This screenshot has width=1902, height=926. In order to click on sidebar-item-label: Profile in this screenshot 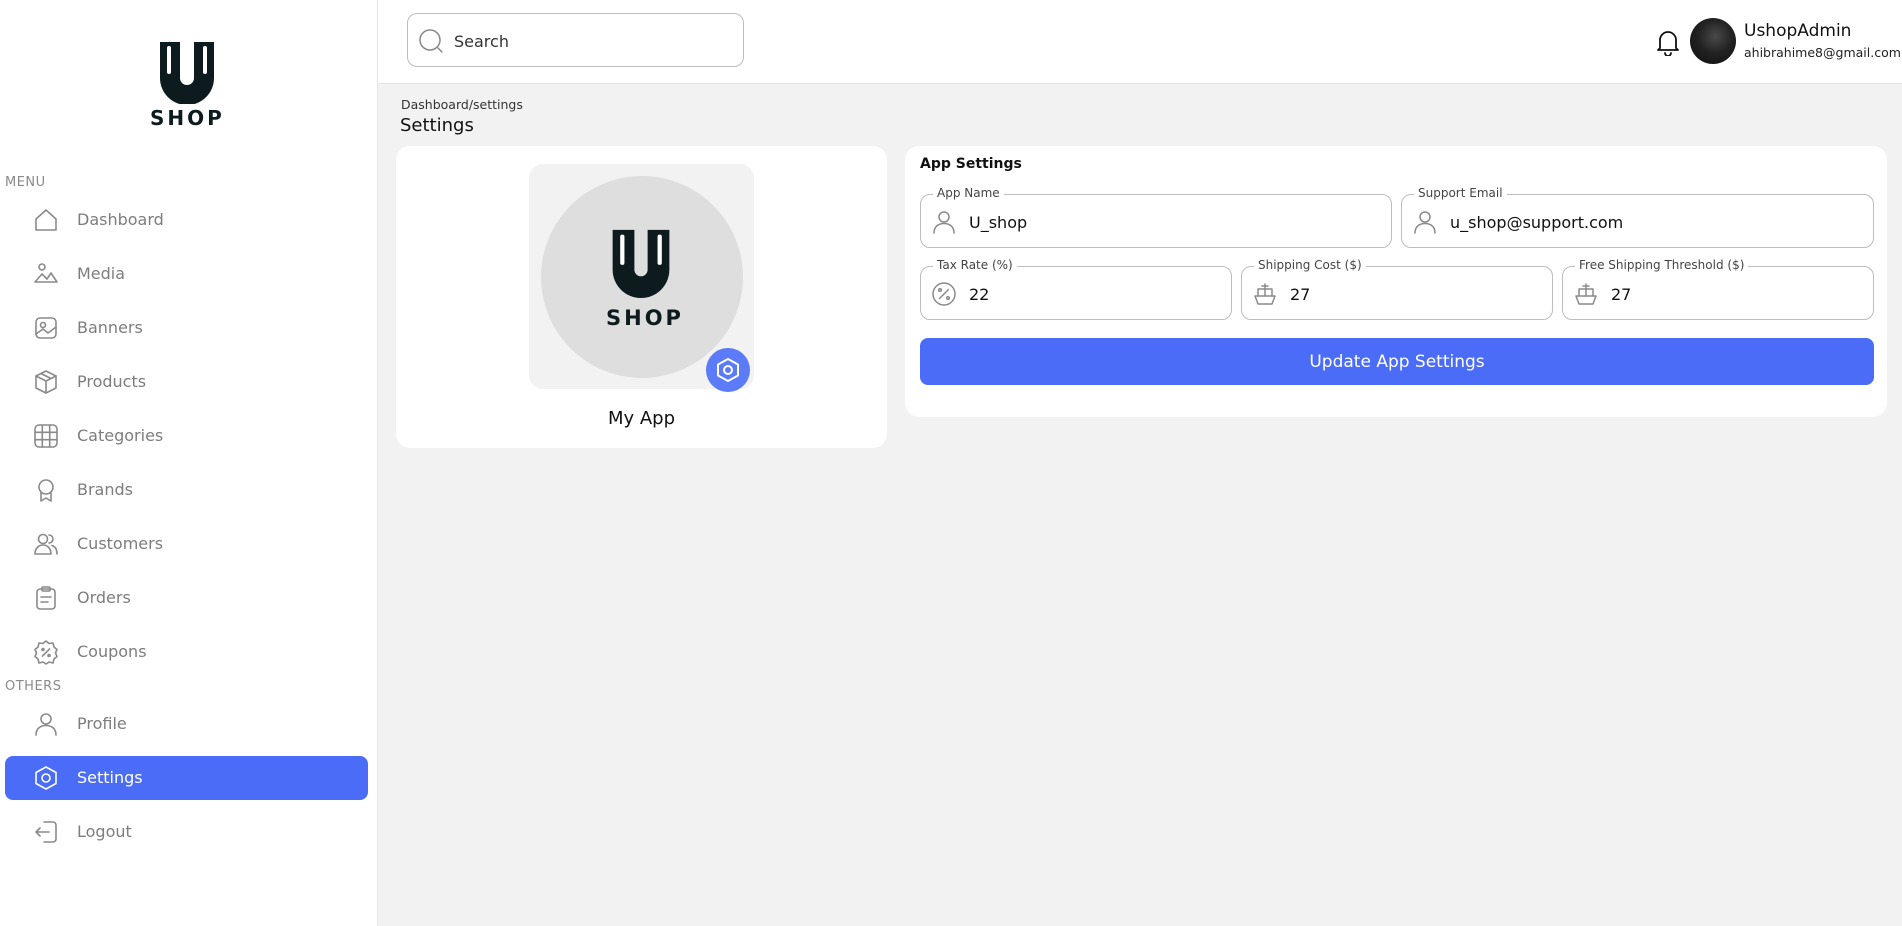, I will do `click(102, 723)`.